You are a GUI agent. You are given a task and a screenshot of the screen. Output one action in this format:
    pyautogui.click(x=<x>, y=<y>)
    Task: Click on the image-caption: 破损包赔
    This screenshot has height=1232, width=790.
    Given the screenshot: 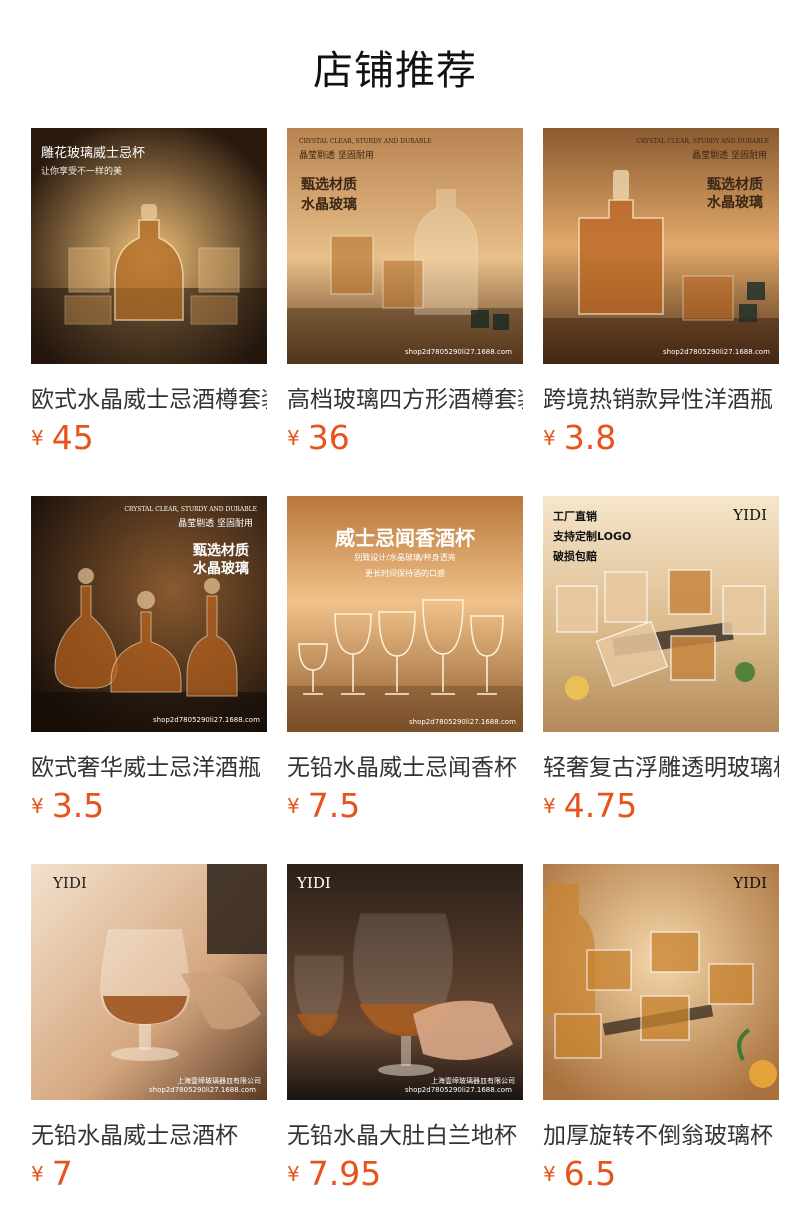 What is the action you would take?
    pyautogui.click(x=575, y=556)
    